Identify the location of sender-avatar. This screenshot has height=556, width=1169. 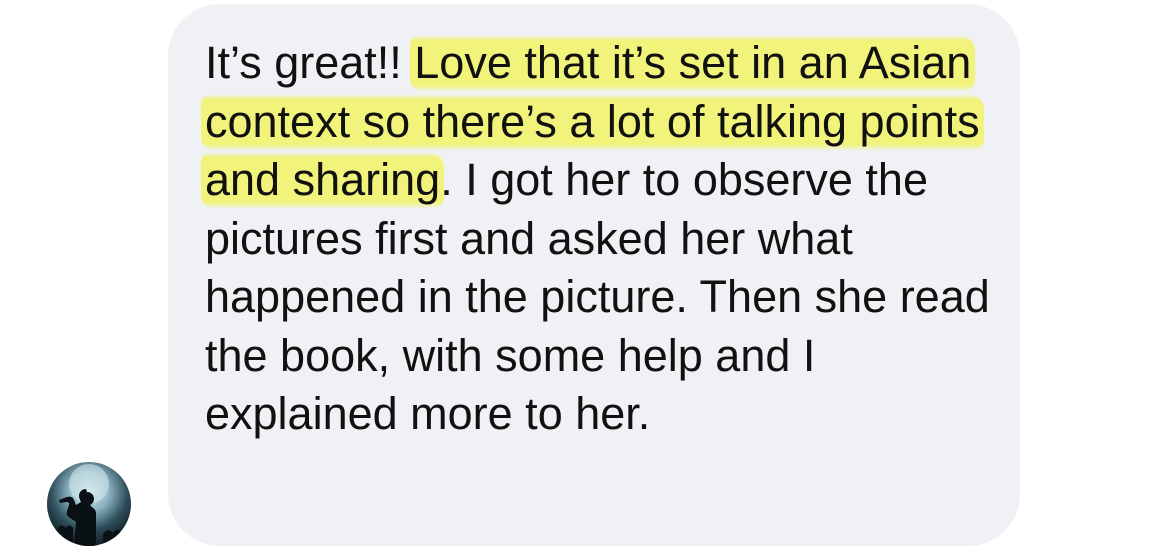
(89, 504).